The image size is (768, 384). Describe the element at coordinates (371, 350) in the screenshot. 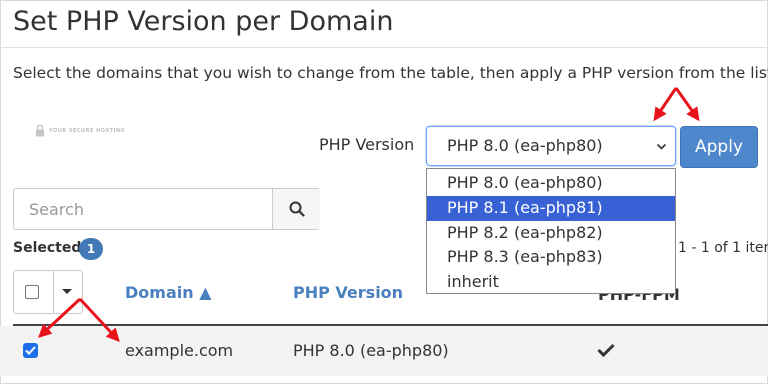

I see `row-php-version: PHP 8.0 (ea-php80)` at that location.